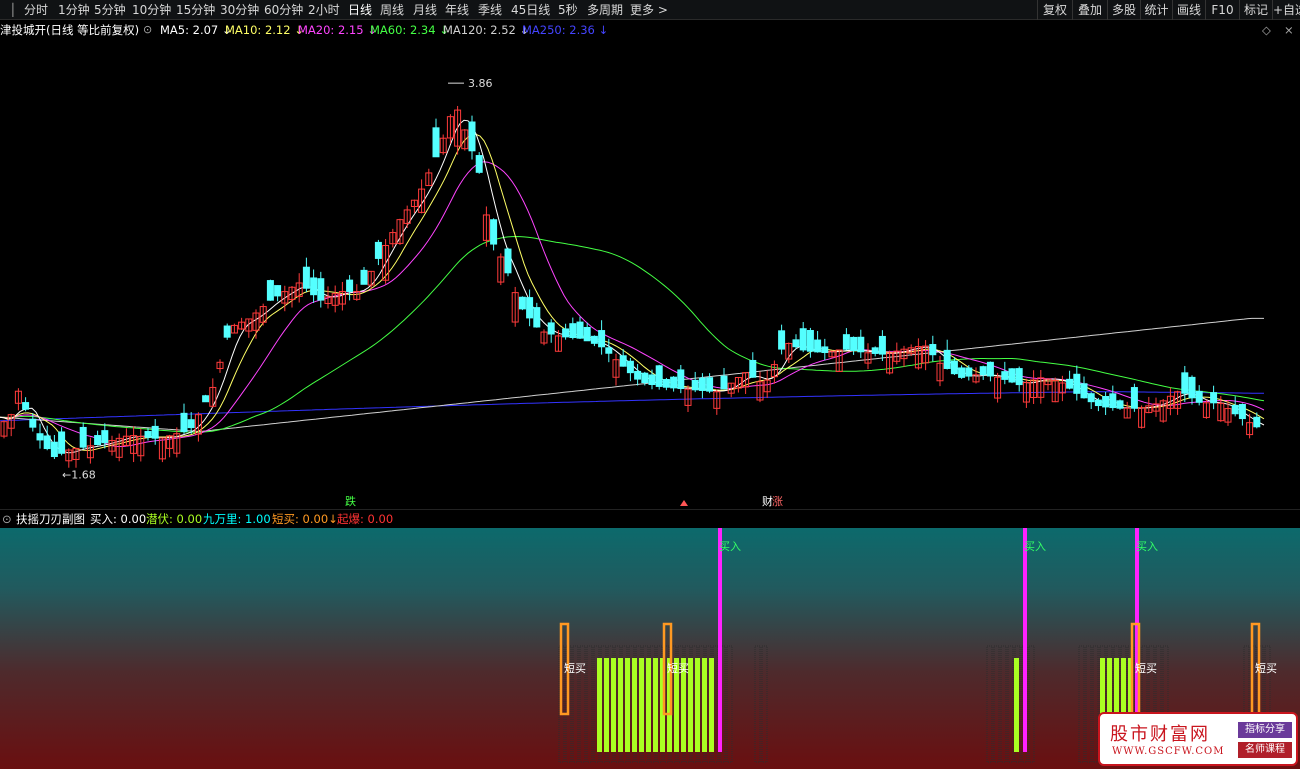 The width and height of the screenshot is (1300, 769). I want to click on stock-title: 津投城开(日线 等比前复权), so click(70, 30).